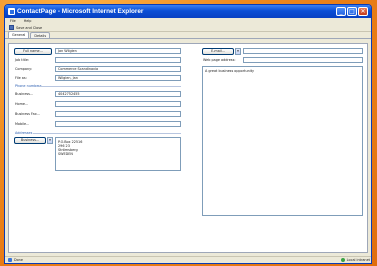  I want to click on toolbar: Save and Close, so click(188, 28).